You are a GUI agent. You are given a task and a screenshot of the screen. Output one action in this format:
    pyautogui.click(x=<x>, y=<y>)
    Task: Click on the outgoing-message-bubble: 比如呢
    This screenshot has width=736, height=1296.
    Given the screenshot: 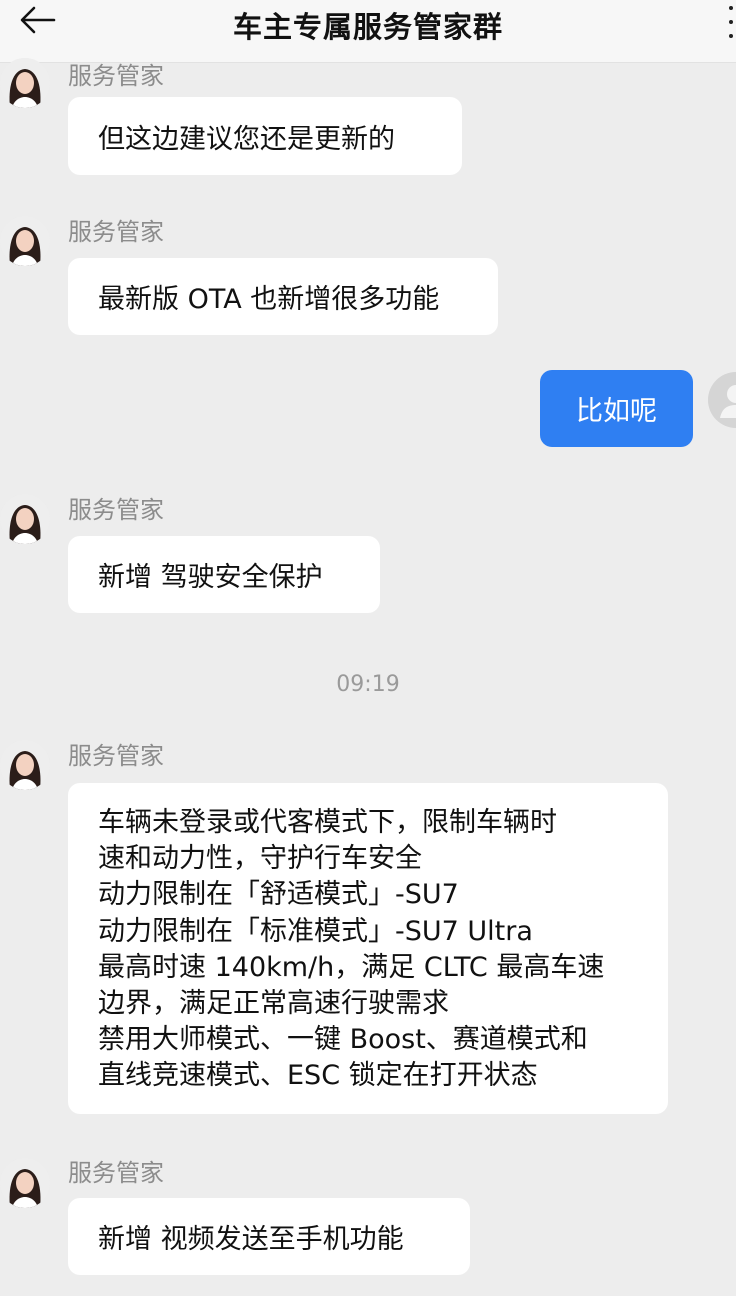 What is the action you would take?
    pyautogui.click(x=616, y=408)
    